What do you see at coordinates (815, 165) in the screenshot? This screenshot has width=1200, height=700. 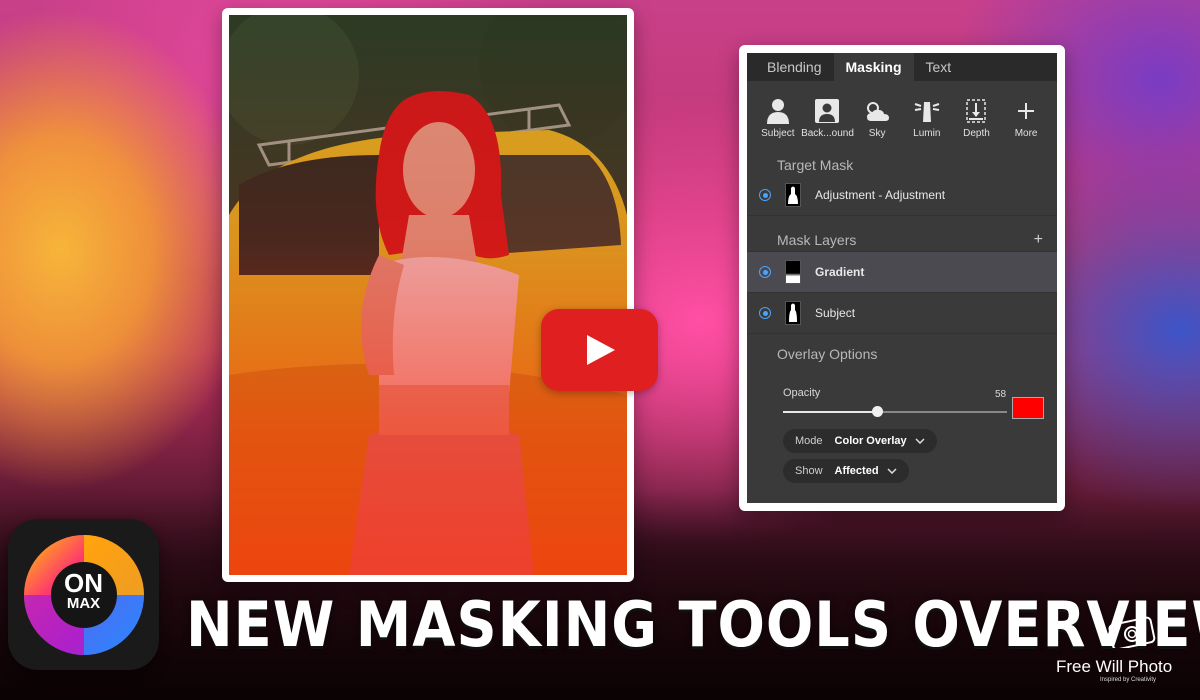 I see `target-mask-title: Target Mask` at bounding box center [815, 165].